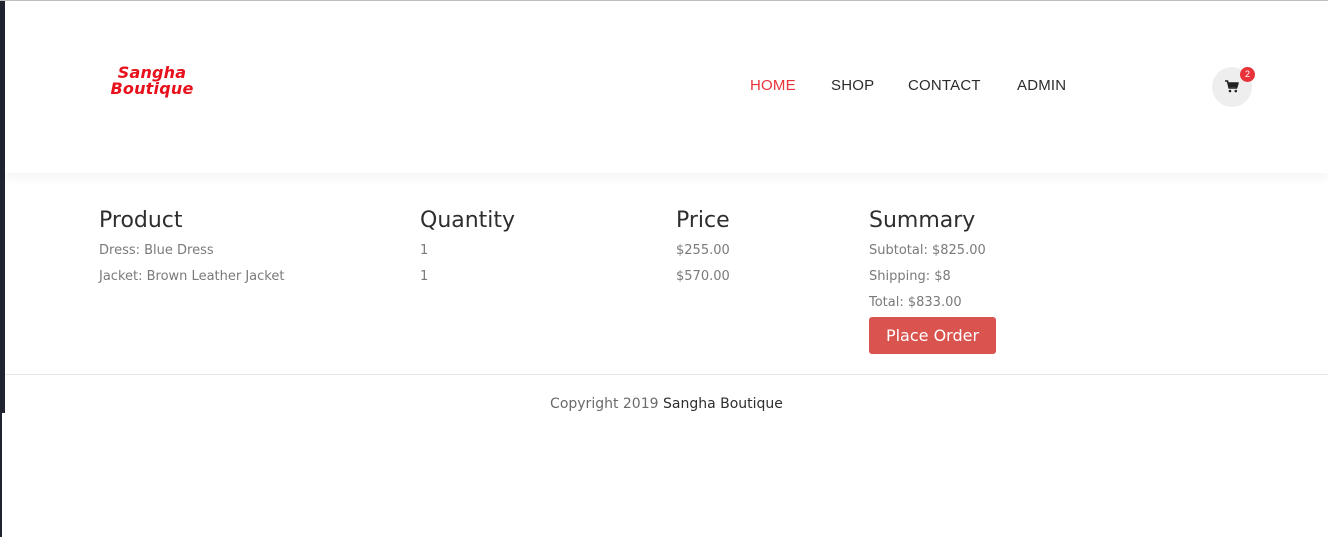  What do you see at coordinates (703, 220) in the screenshot?
I see `header-price: Price` at bounding box center [703, 220].